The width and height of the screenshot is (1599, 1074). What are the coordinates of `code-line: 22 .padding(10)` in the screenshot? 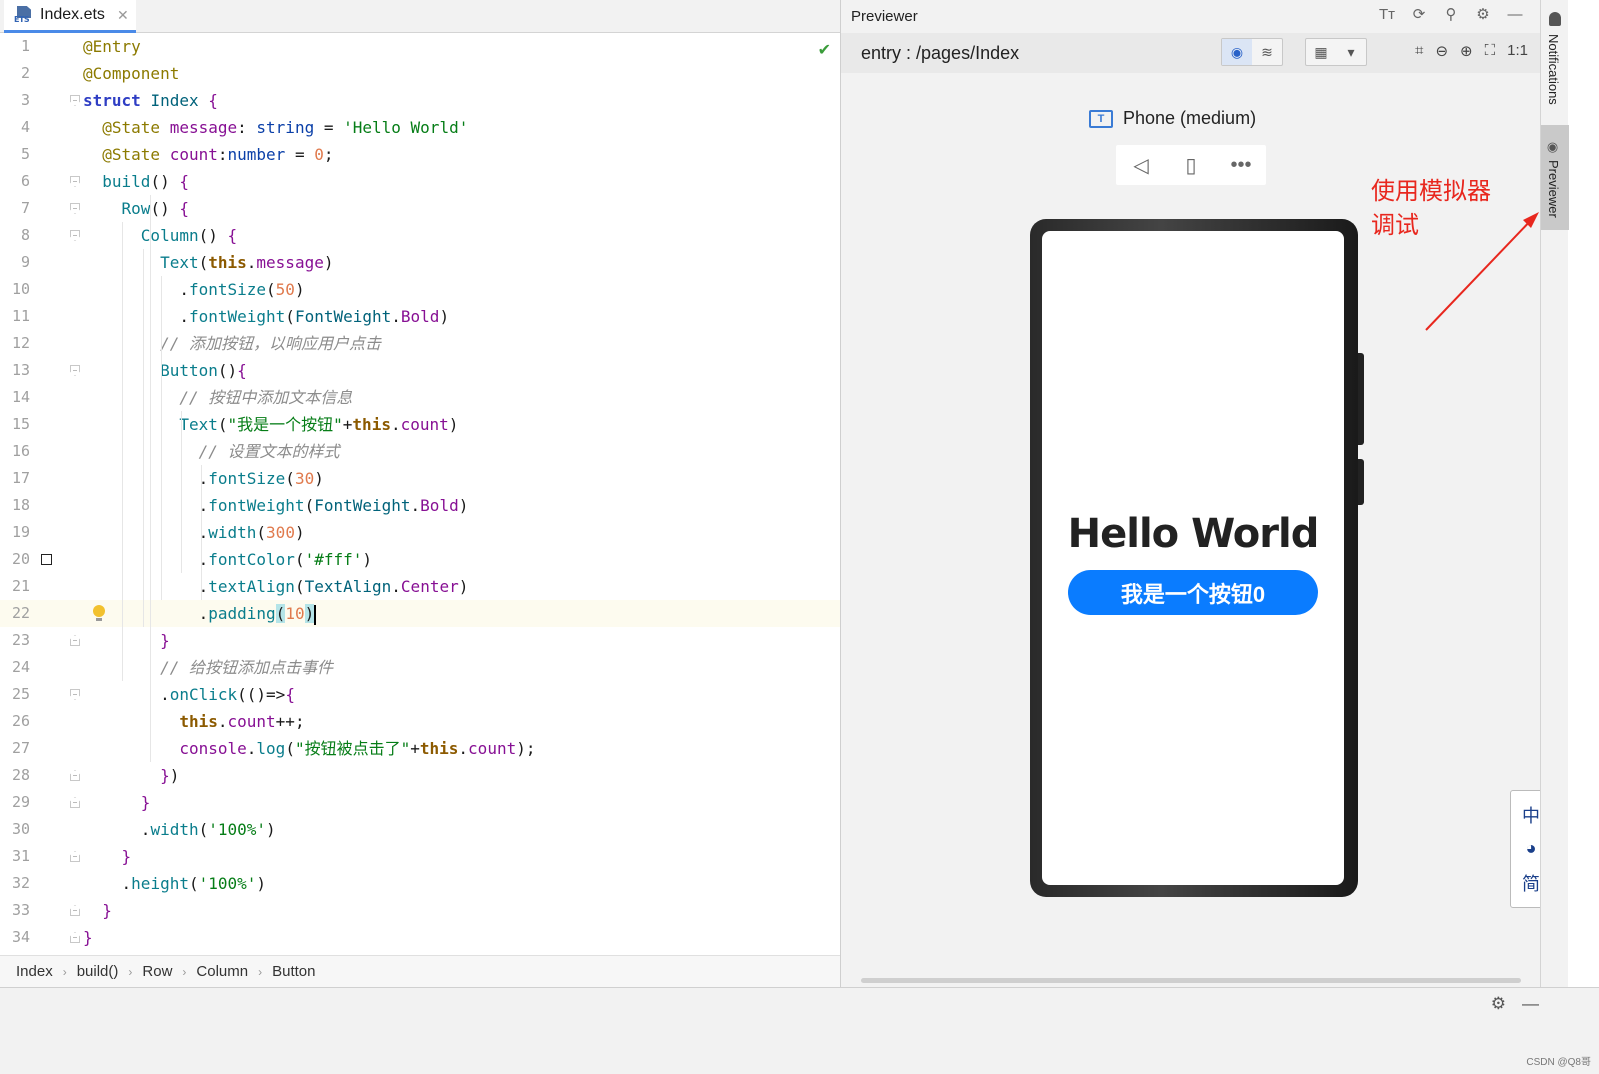 It's located at (429, 613).